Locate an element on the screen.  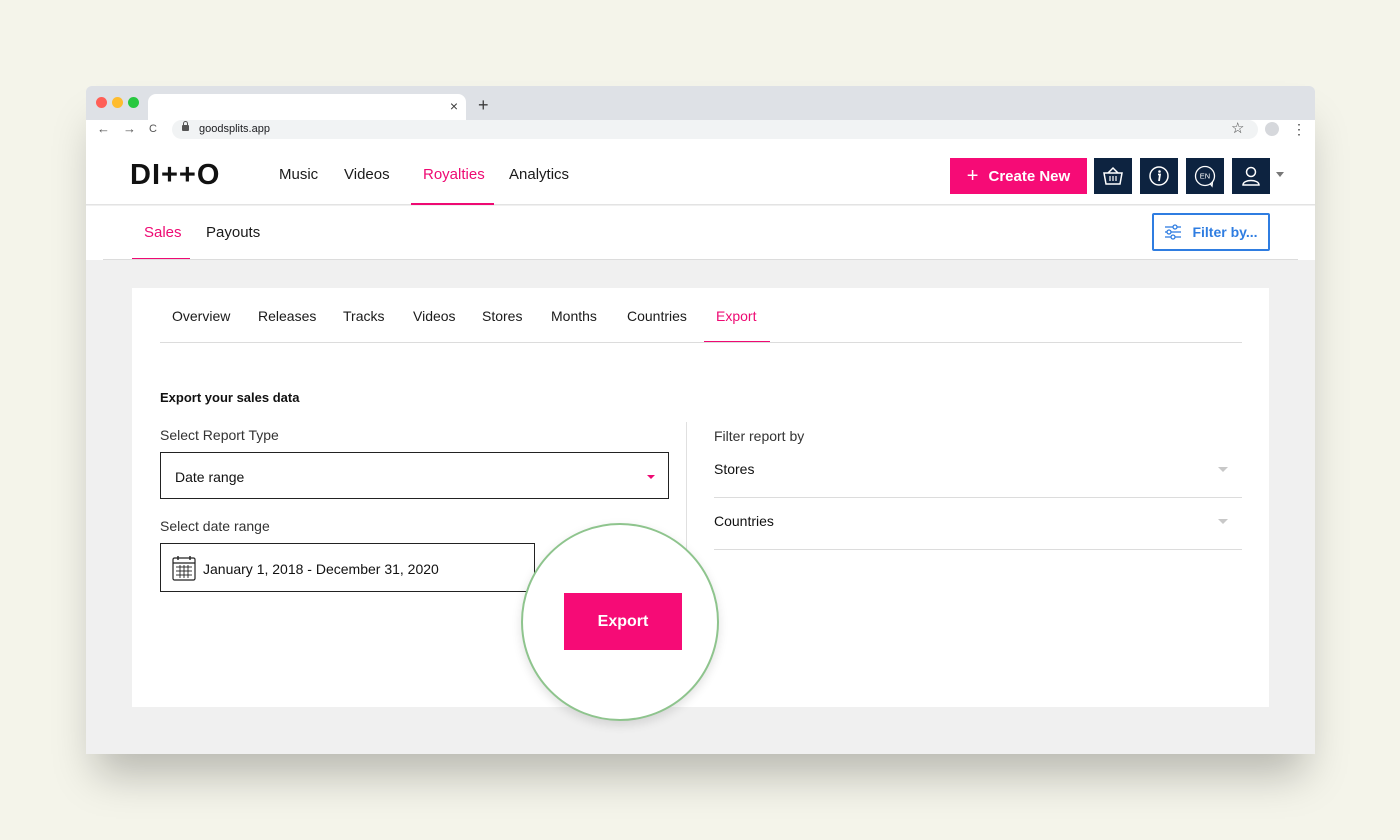
basket-button is located at coordinates (1113, 176).